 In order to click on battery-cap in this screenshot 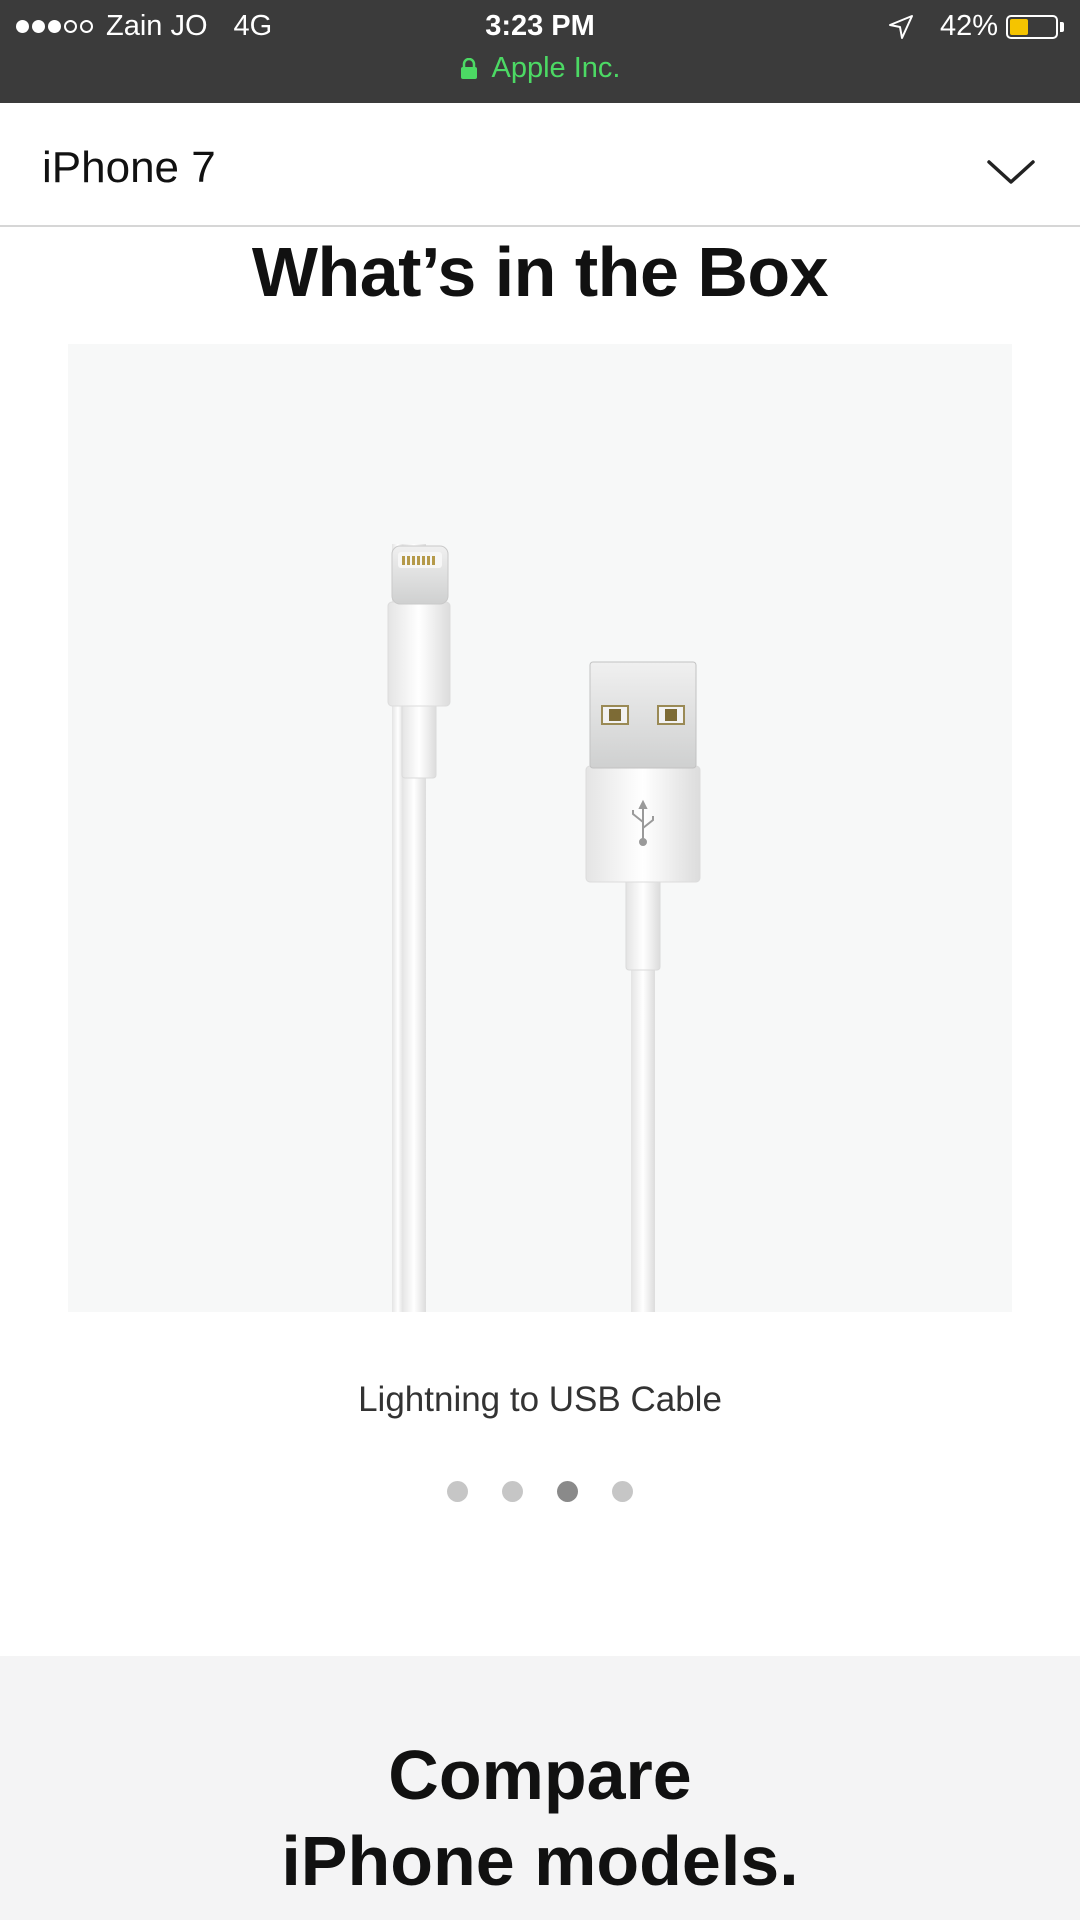, I will do `click(1062, 26)`.